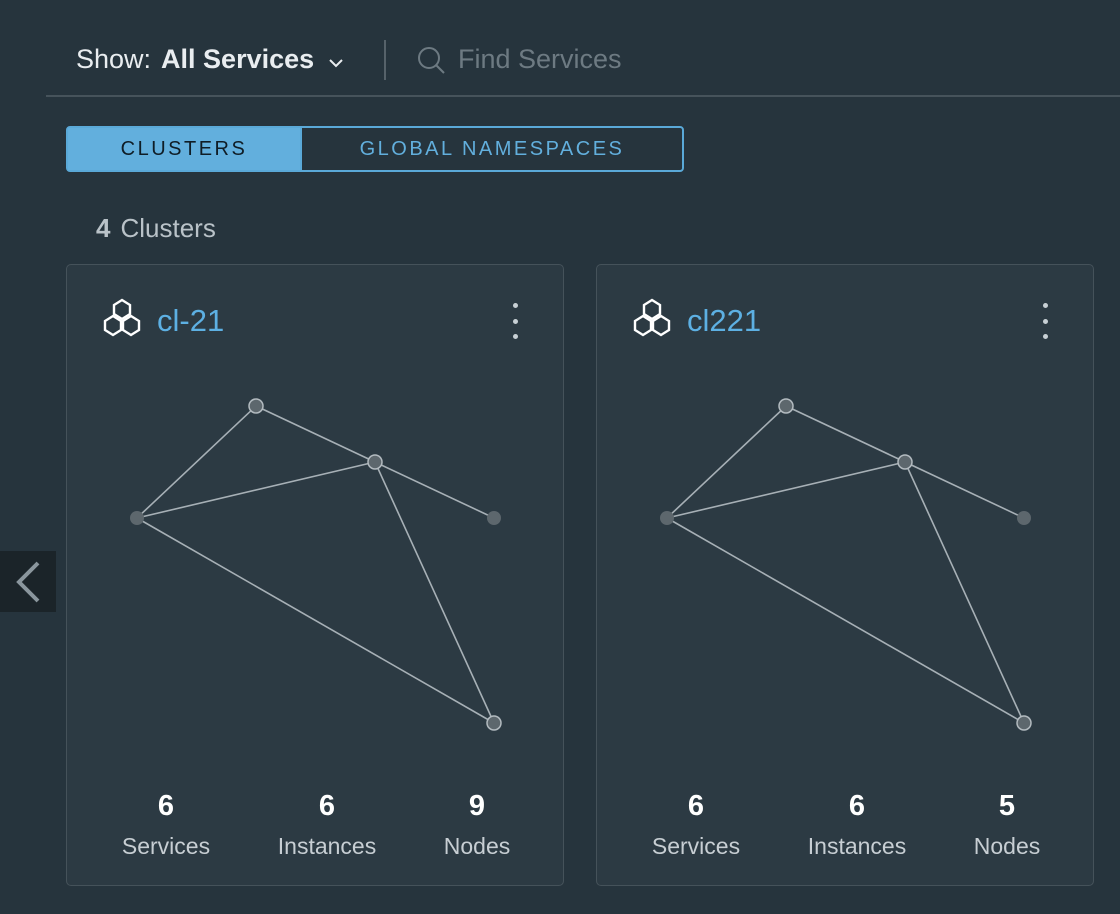 This screenshot has width=1120, height=914. I want to click on previous-button, so click(28, 581).